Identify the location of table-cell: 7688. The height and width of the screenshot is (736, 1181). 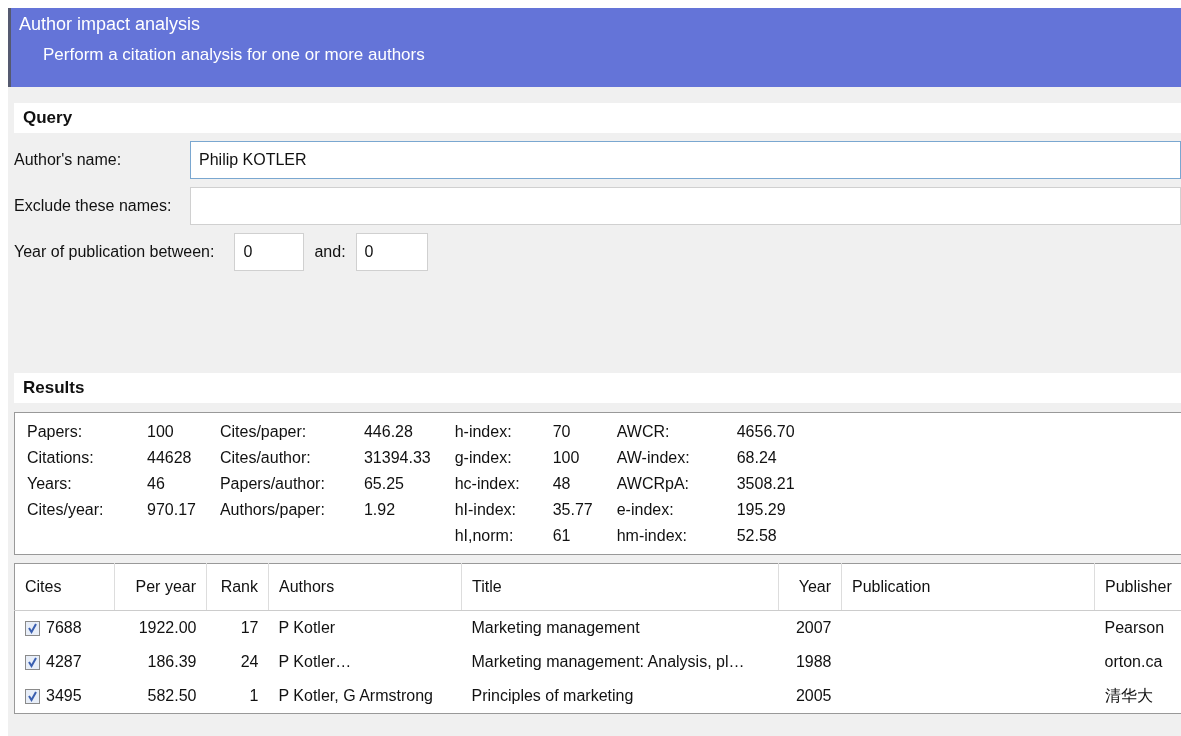
(64, 627).